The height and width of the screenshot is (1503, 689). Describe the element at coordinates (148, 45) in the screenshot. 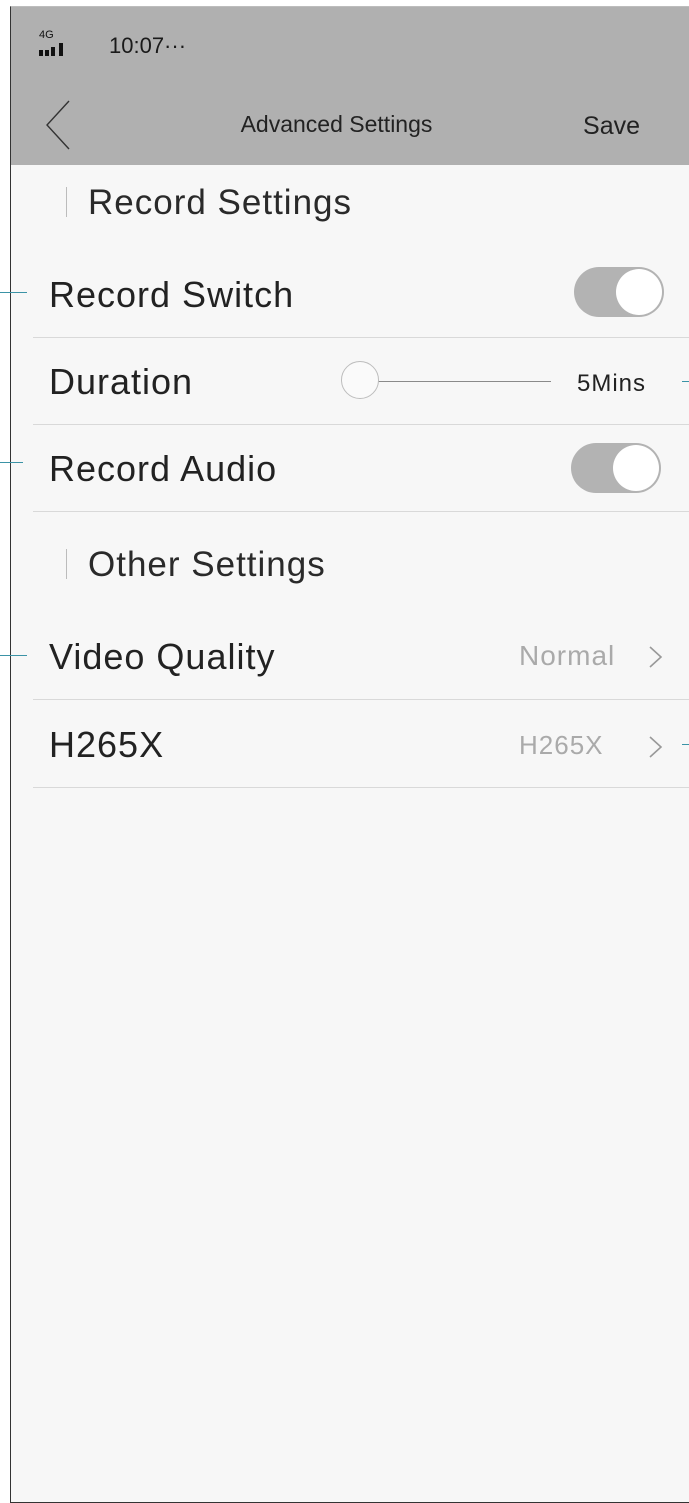

I see `status-time: 10:07···` at that location.